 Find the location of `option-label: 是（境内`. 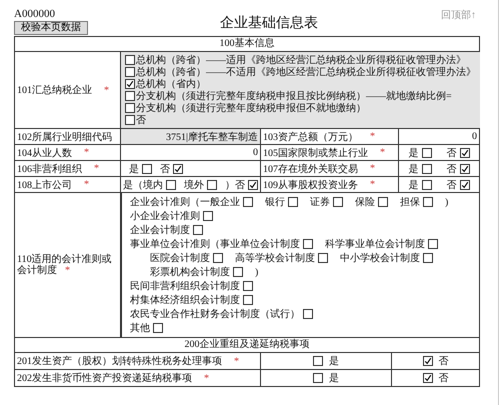

option-label: 是（境内 is located at coordinates (143, 185).